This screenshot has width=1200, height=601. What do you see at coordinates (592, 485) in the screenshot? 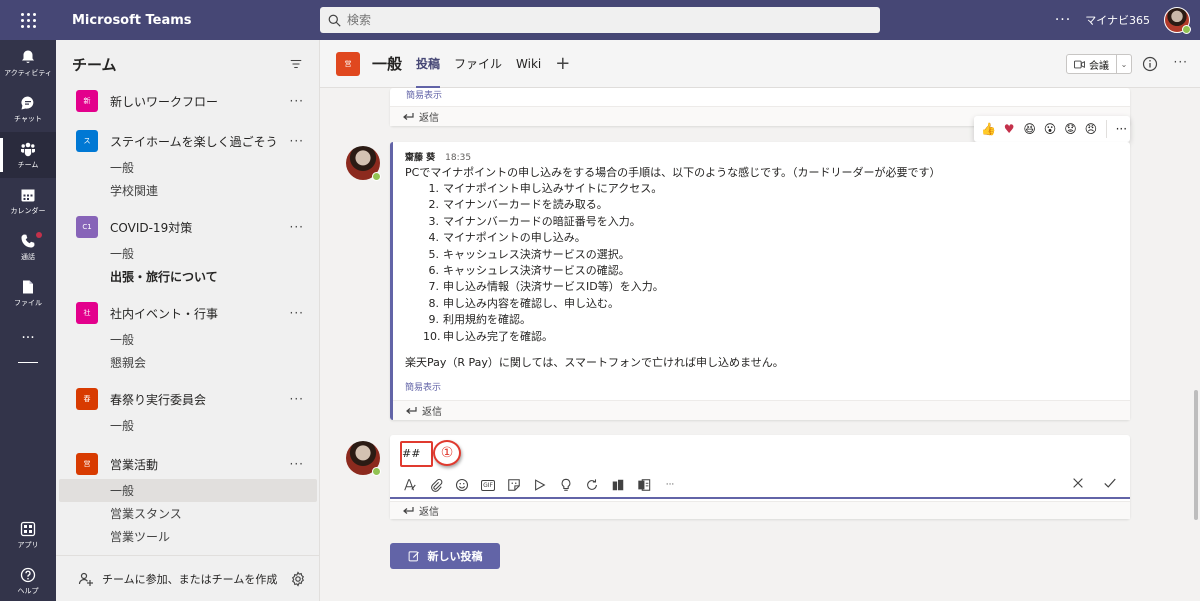
I see `loop-icon` at bounding box center [592, 485].